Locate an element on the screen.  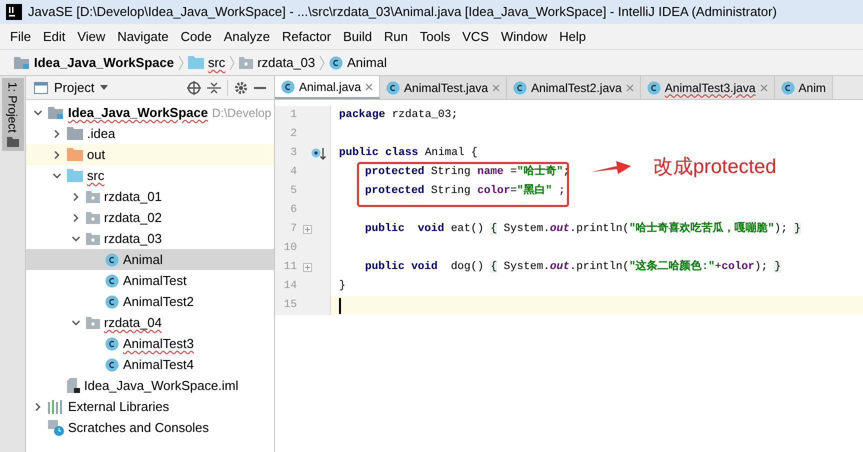
menu-item: View is located at coordinates (91, 36).